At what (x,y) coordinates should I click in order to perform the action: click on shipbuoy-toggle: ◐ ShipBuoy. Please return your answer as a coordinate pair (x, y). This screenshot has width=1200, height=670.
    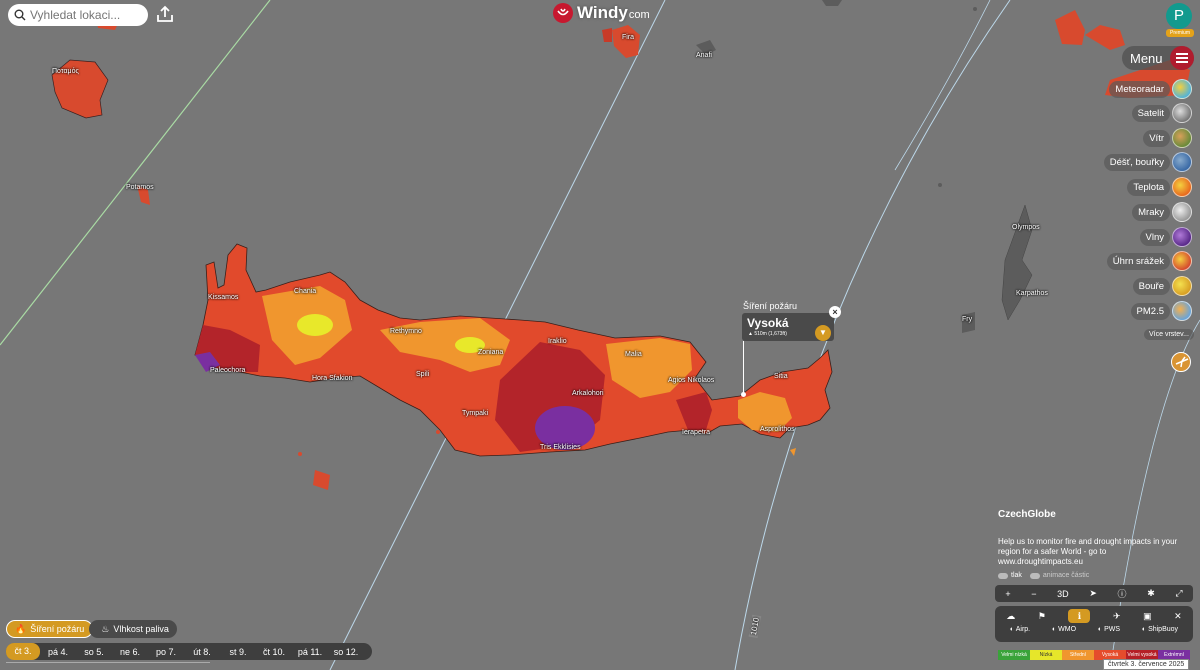
    Looking at the image, I should click on (1160, 629).